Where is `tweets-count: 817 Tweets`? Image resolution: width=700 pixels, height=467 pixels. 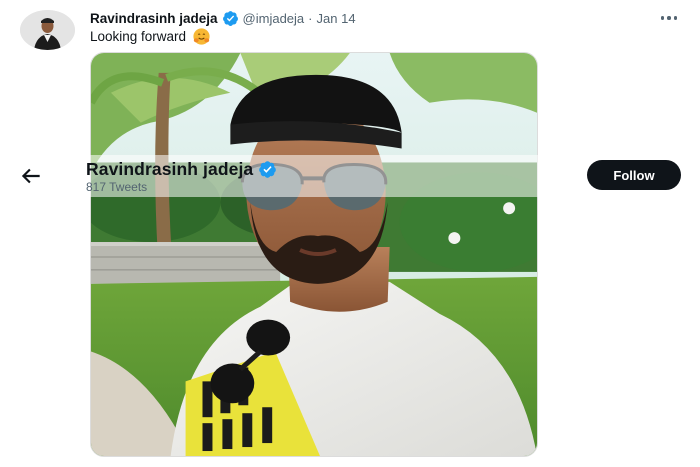
tweets-count: 817 Tweets is located at coordinates (117, 187).